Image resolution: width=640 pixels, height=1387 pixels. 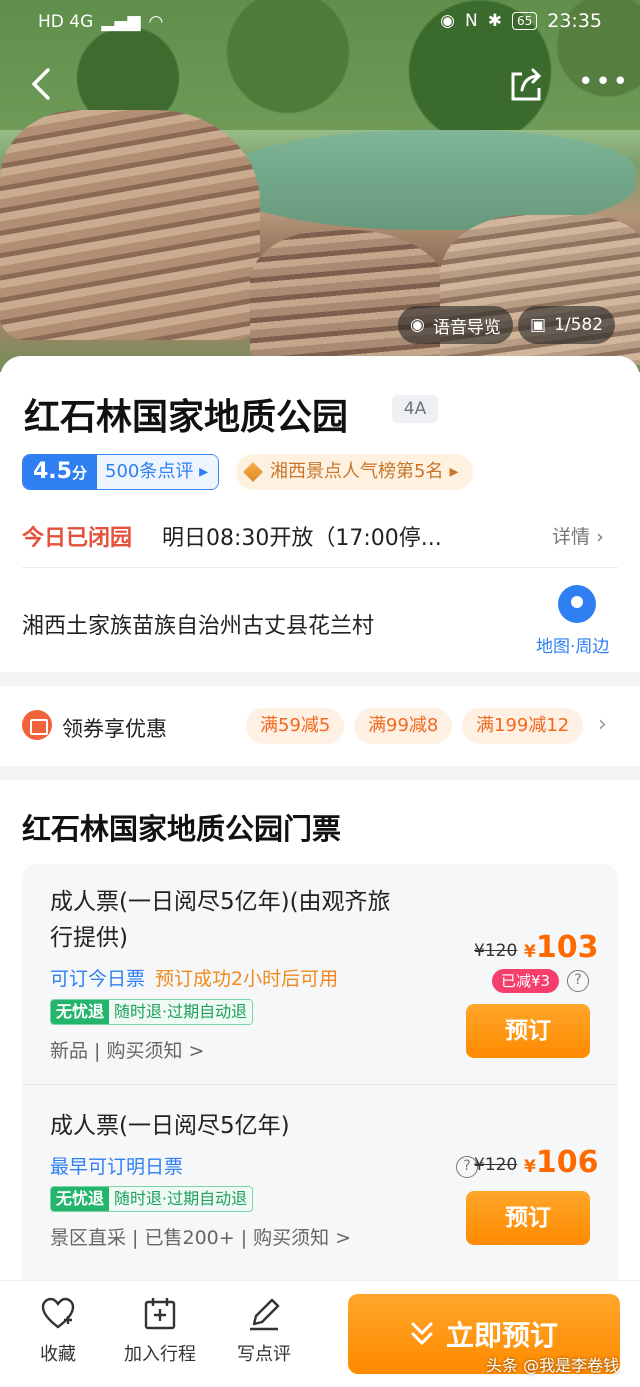 I want to click on current-price: ¥103, so click(x=561, y=947).